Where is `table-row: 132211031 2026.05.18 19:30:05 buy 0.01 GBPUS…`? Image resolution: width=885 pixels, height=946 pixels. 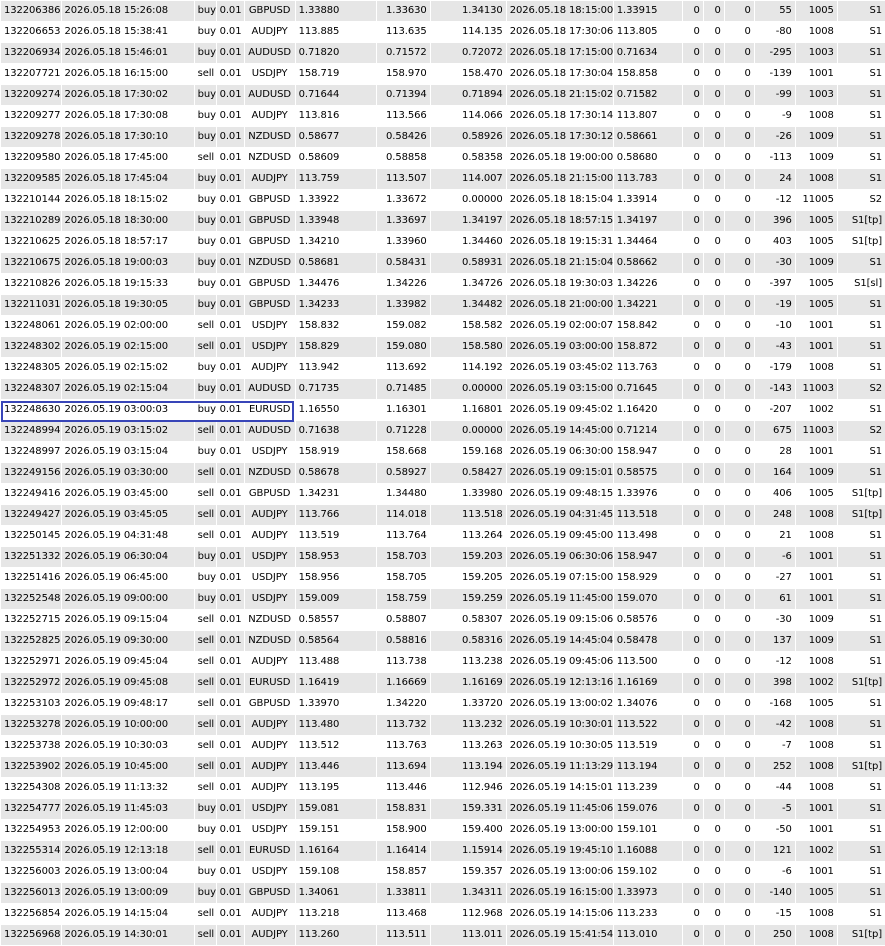
table-row: 132211031 2026.05.18 19:30:05 buy 0.01 GBPUS… is located at coordinates (443, 305).